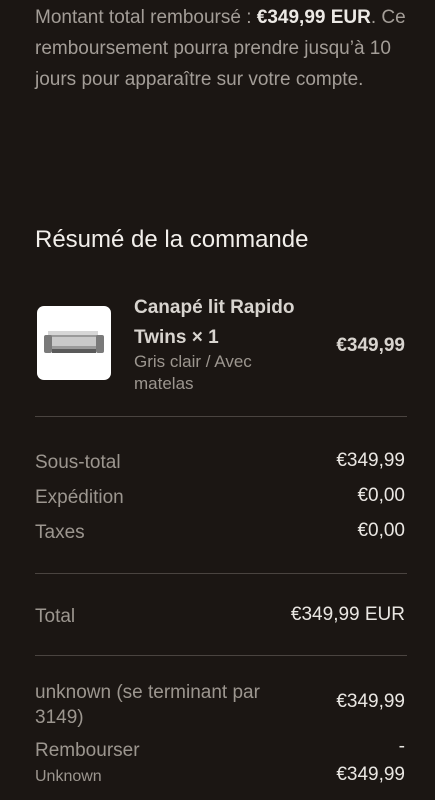 This screenshot has height=800, width=435. What do you see at coordinates (381, 530) in the screenshot?
I see `taxes-value: €0,00` at bounding box center [381, 530].